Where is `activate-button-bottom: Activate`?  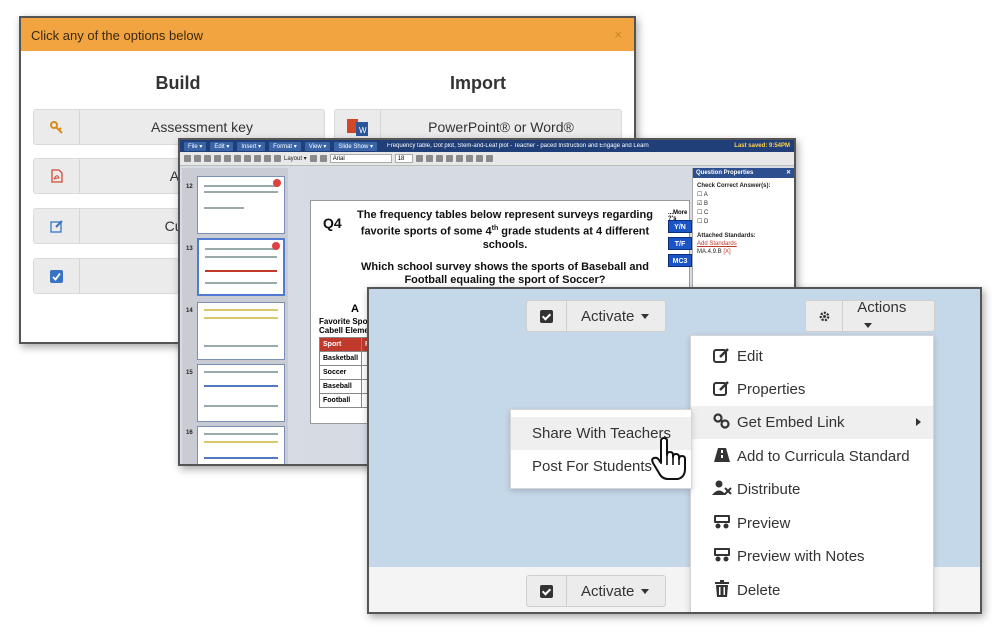
activate-button-bottom: Activate is located at coordinates (596, 591).